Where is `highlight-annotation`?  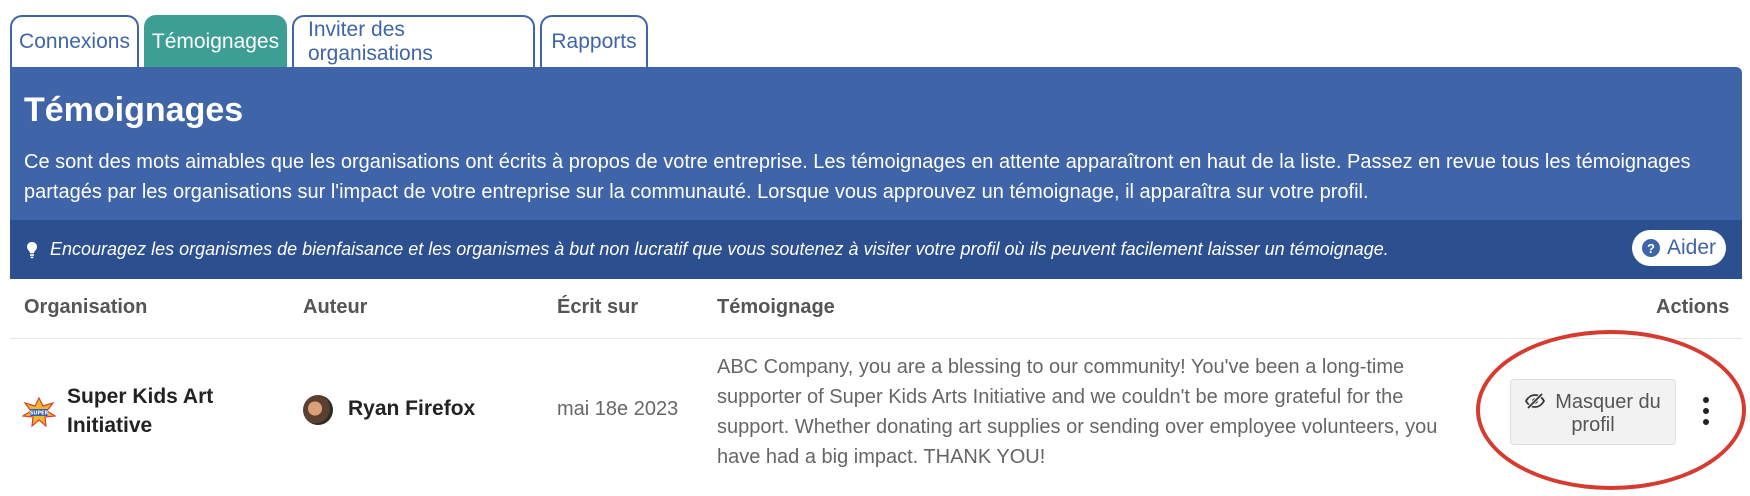
highlight-annotation is located at coordinates (1611, 410).